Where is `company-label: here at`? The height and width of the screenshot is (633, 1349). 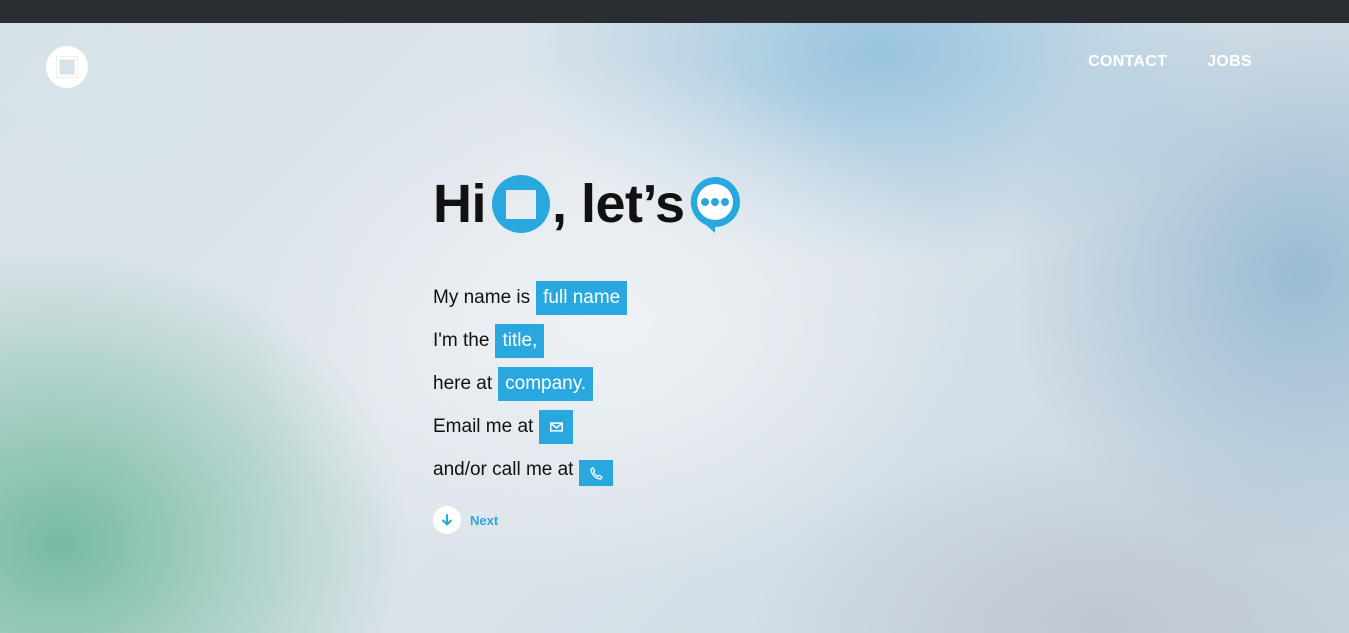 company-label: here at is located at coordinates (463, 383).